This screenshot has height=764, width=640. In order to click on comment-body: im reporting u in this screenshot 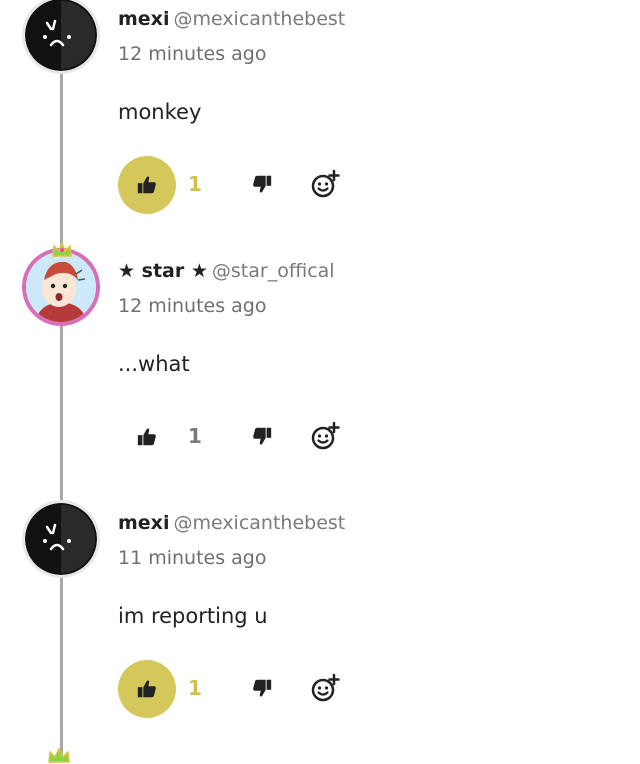, I will do `click(193, 616)`.